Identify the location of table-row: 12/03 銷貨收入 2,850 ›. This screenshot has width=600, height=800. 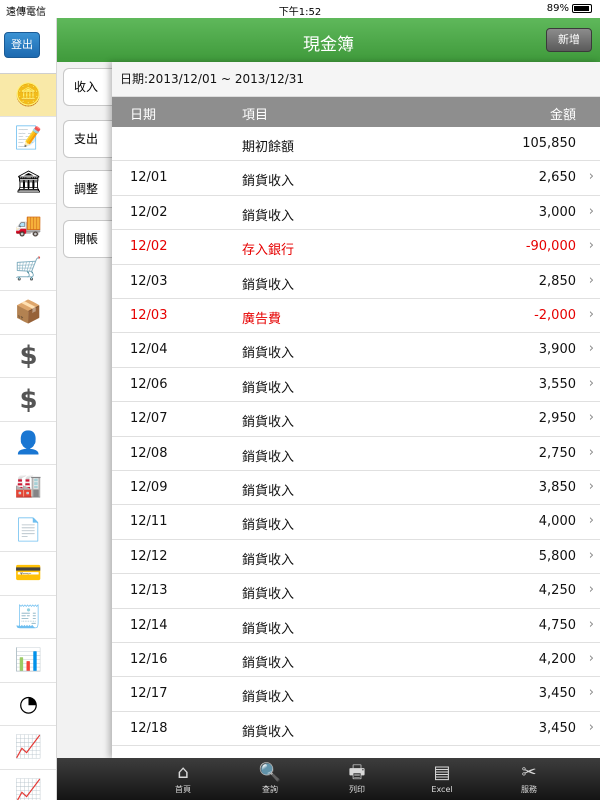
(356, 281).